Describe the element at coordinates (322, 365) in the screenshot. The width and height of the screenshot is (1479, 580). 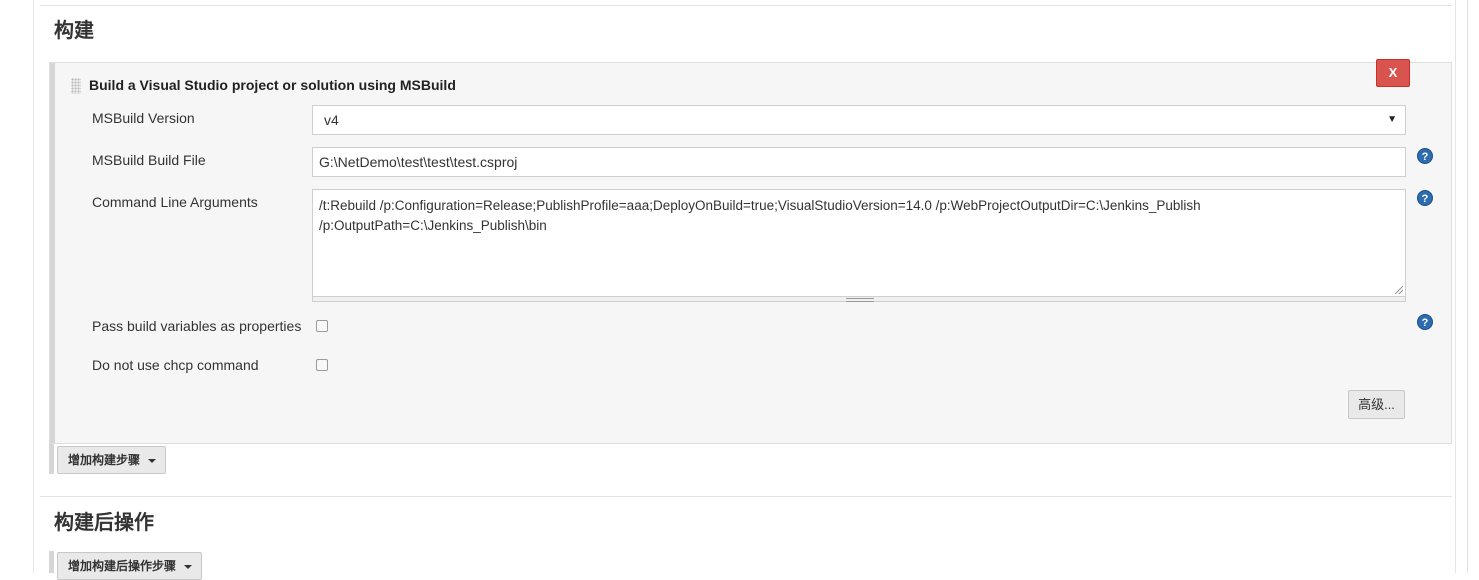
I see `no-chcp-checkbox` at that location.